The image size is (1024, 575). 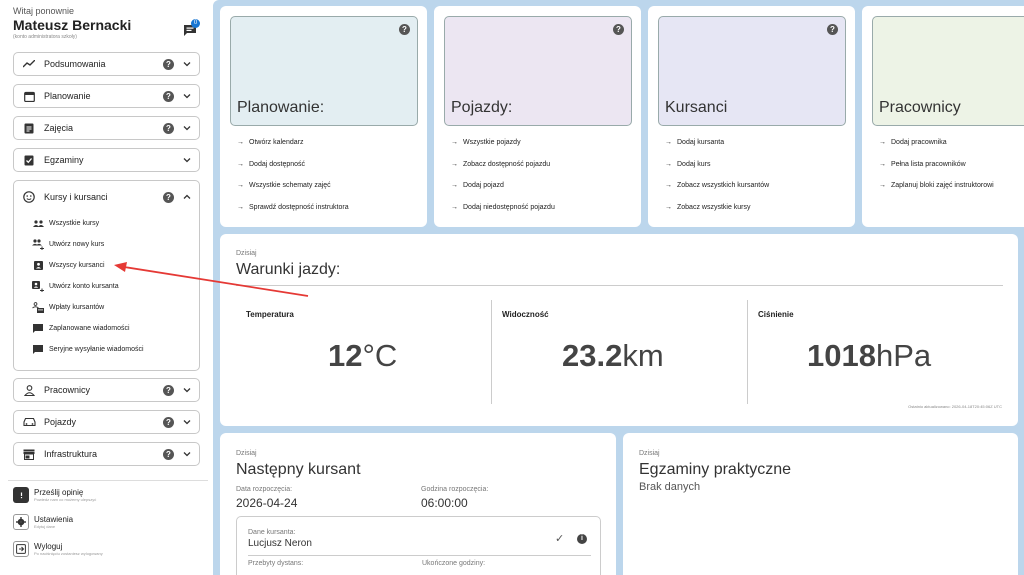 I want to click on sidebar-item-classes: Zajęcia ?, so click(x=106, y=128).